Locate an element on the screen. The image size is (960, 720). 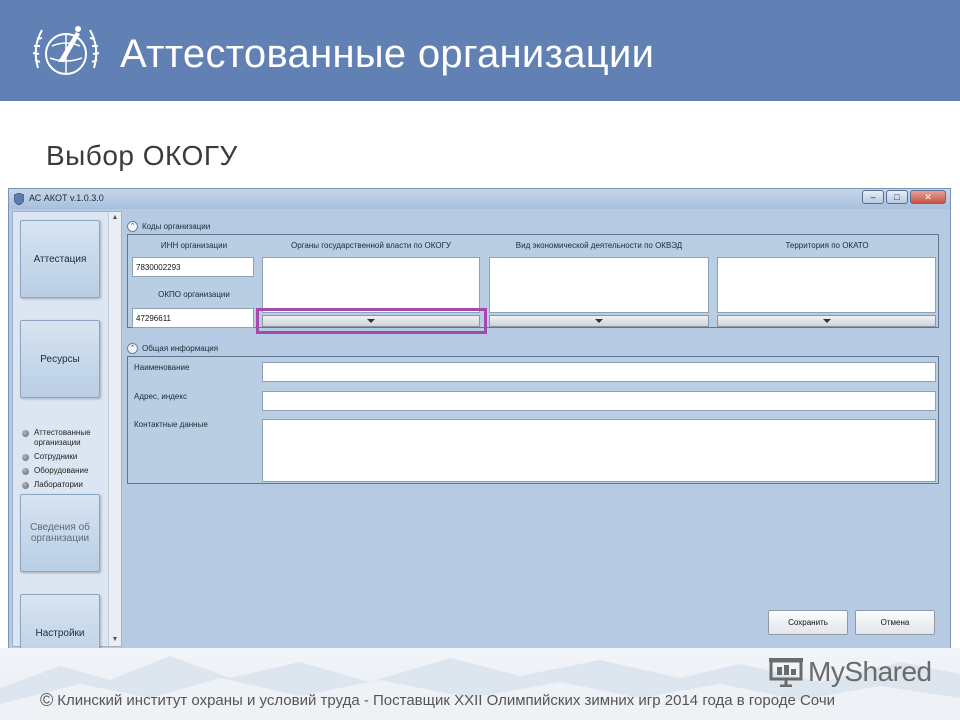
minimize-icon: – is located at coordinates (873, 197).